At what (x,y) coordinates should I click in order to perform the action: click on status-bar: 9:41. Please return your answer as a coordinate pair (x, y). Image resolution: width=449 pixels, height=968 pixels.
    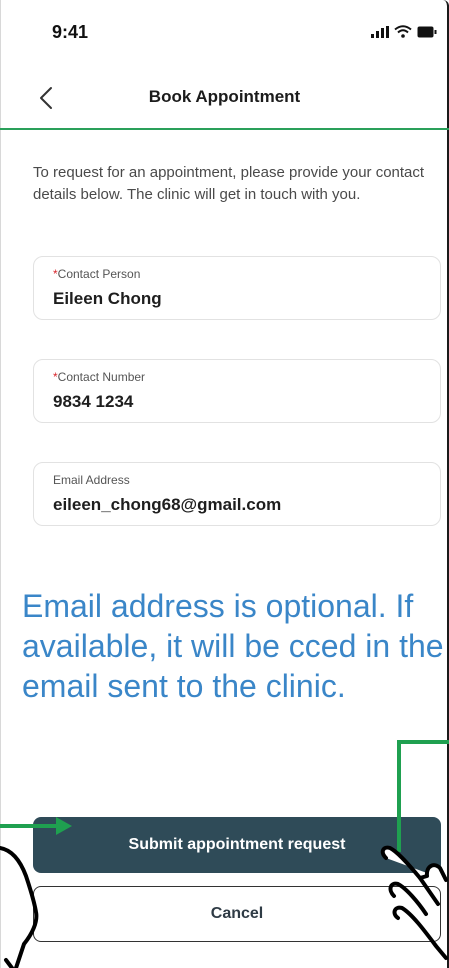
    Looking at the image, I should click on (224, 35).